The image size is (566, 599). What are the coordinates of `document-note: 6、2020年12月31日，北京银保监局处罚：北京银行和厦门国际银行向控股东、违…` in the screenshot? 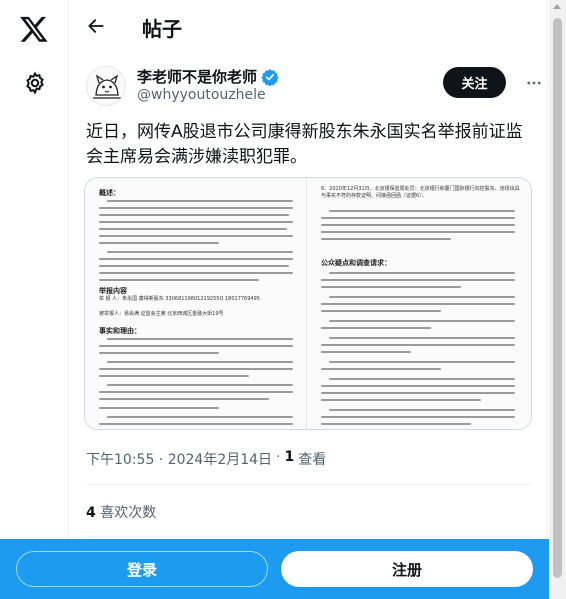 It's located at (420, 192).